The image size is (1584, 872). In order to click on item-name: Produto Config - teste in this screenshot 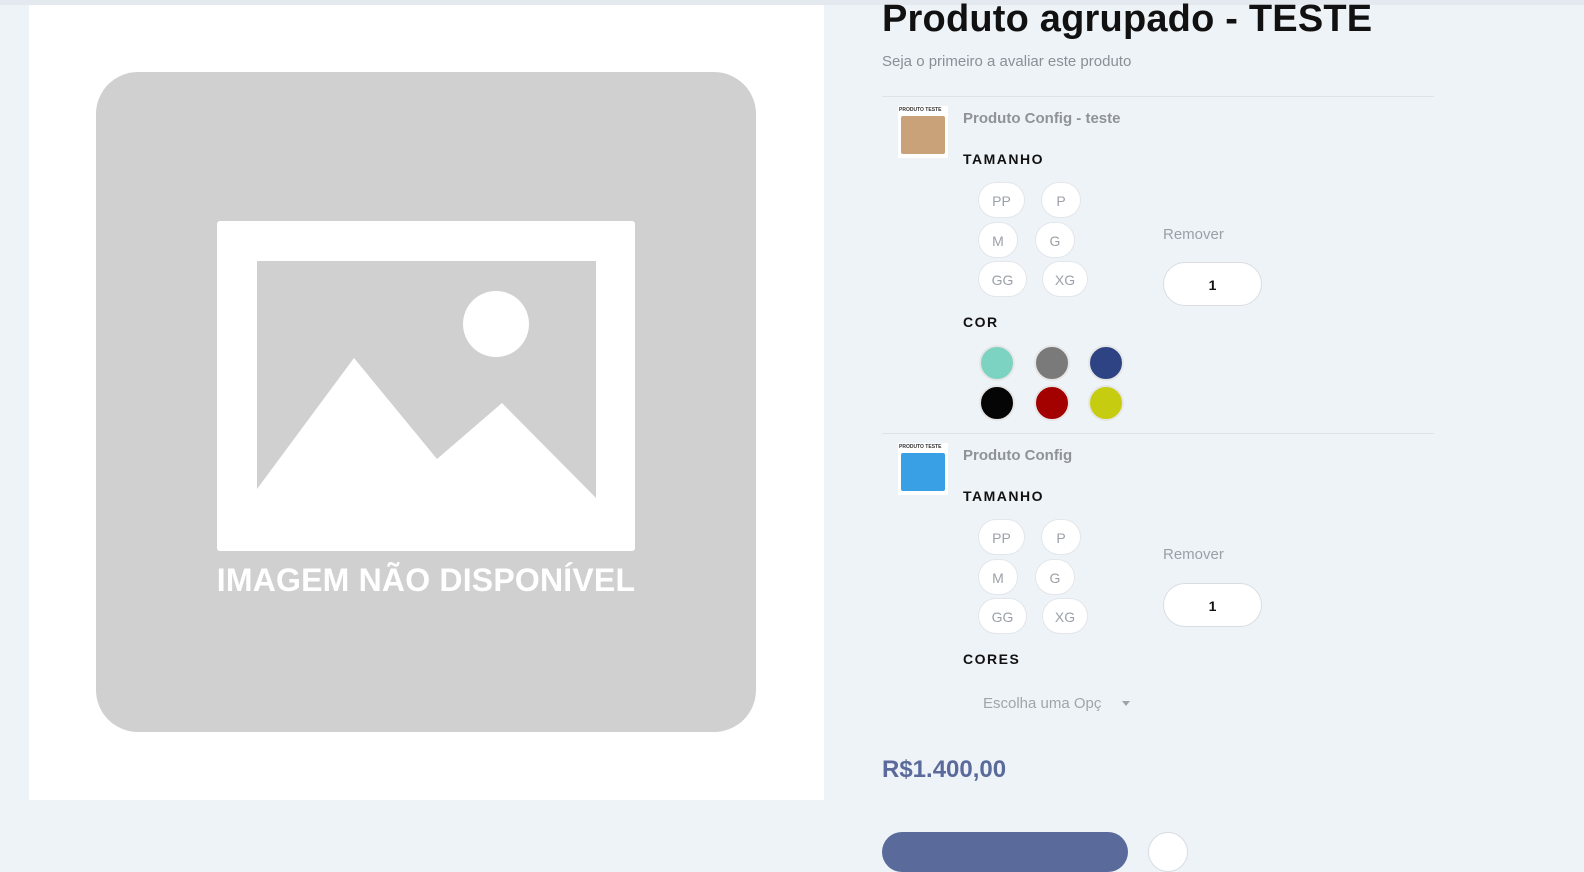, I will do `click(1042, 118)`.